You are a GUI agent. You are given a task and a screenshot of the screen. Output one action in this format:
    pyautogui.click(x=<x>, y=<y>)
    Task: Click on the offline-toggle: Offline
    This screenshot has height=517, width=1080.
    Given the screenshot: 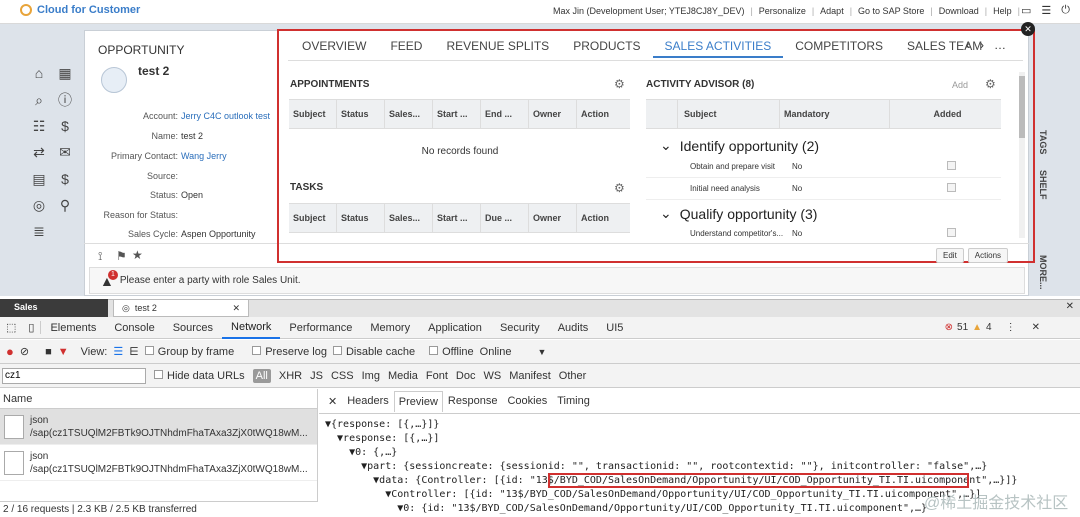 What is the action you would take?
    pyautogui.click(x=451, y=351)
    